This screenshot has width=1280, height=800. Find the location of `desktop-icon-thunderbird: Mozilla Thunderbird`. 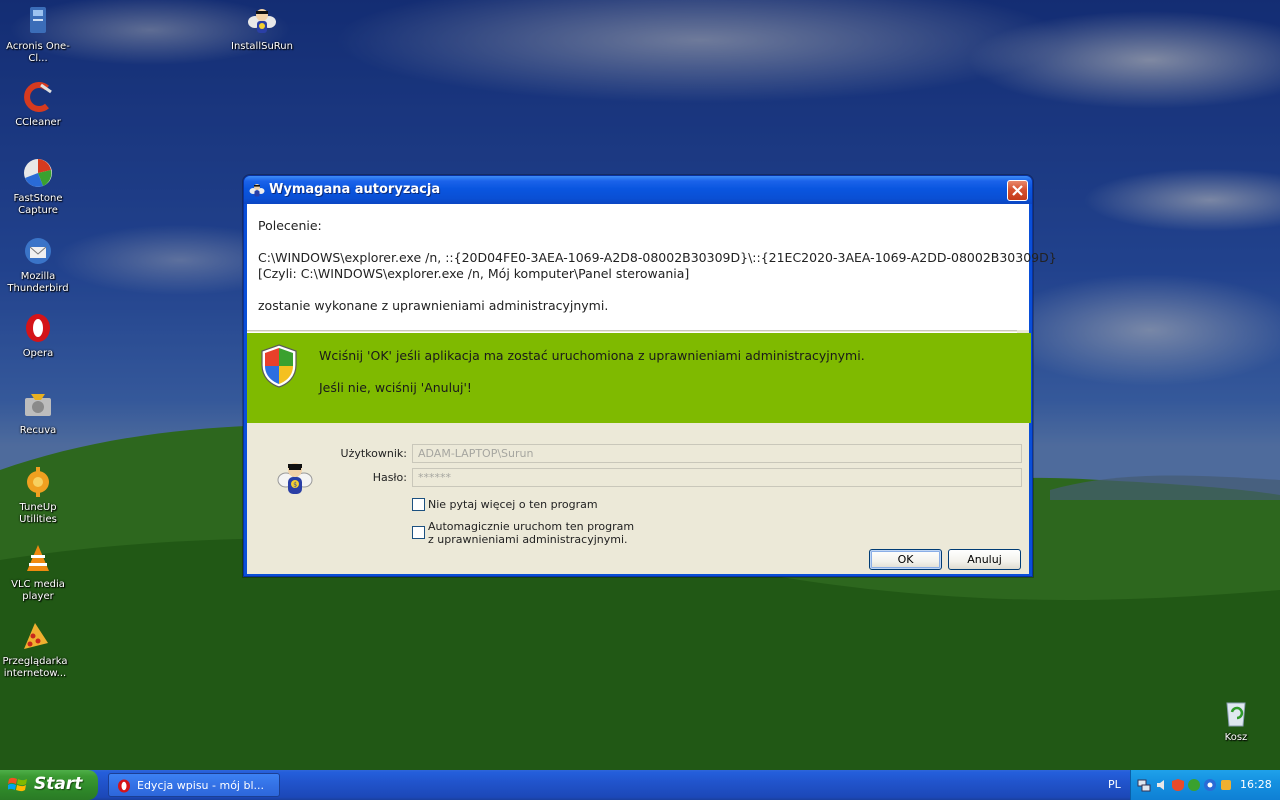

desktop-icon-thunderbird: Mozilla Thunderbird is located at coordinates (38, 264).